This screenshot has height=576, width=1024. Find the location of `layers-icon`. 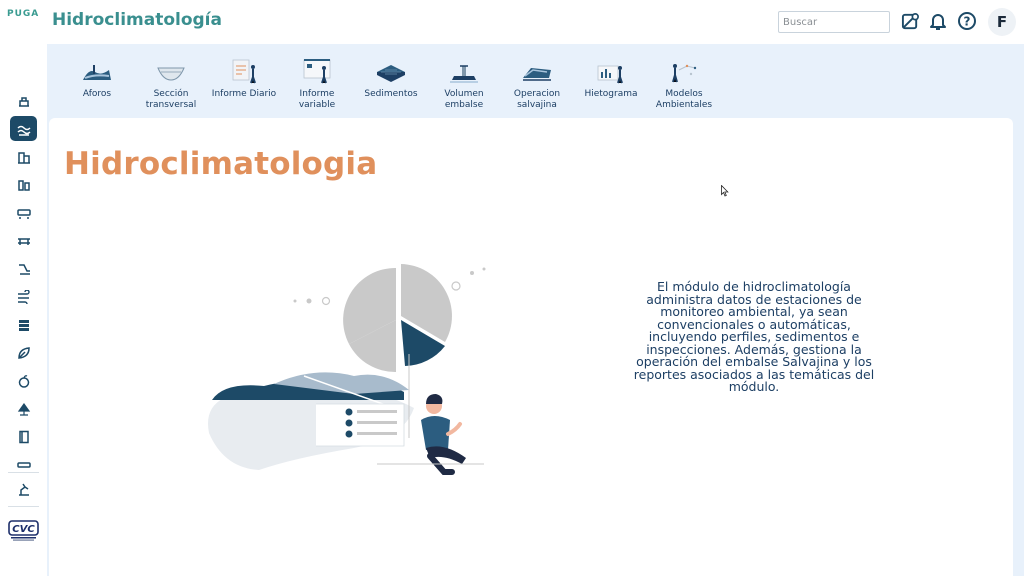

layers-icon is located at coordinates (23, 325).